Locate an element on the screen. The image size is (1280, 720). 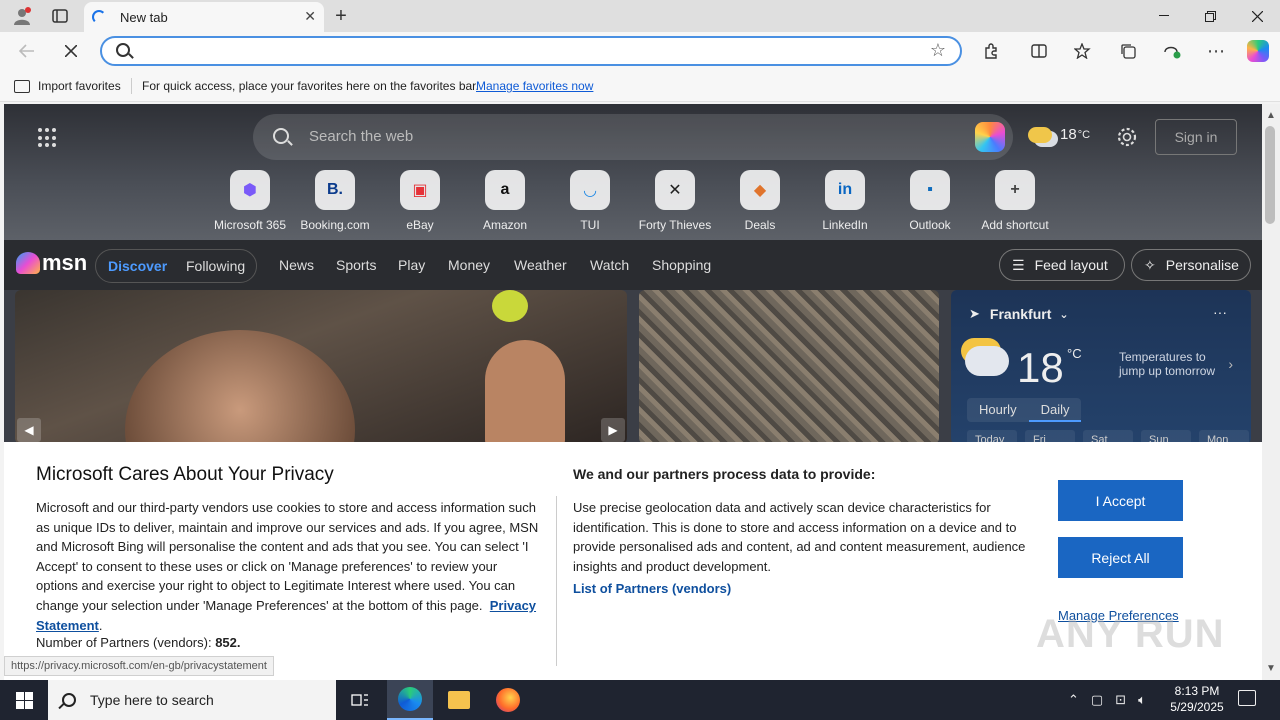
scroll-thumb is located at coordinates (1270, 175).